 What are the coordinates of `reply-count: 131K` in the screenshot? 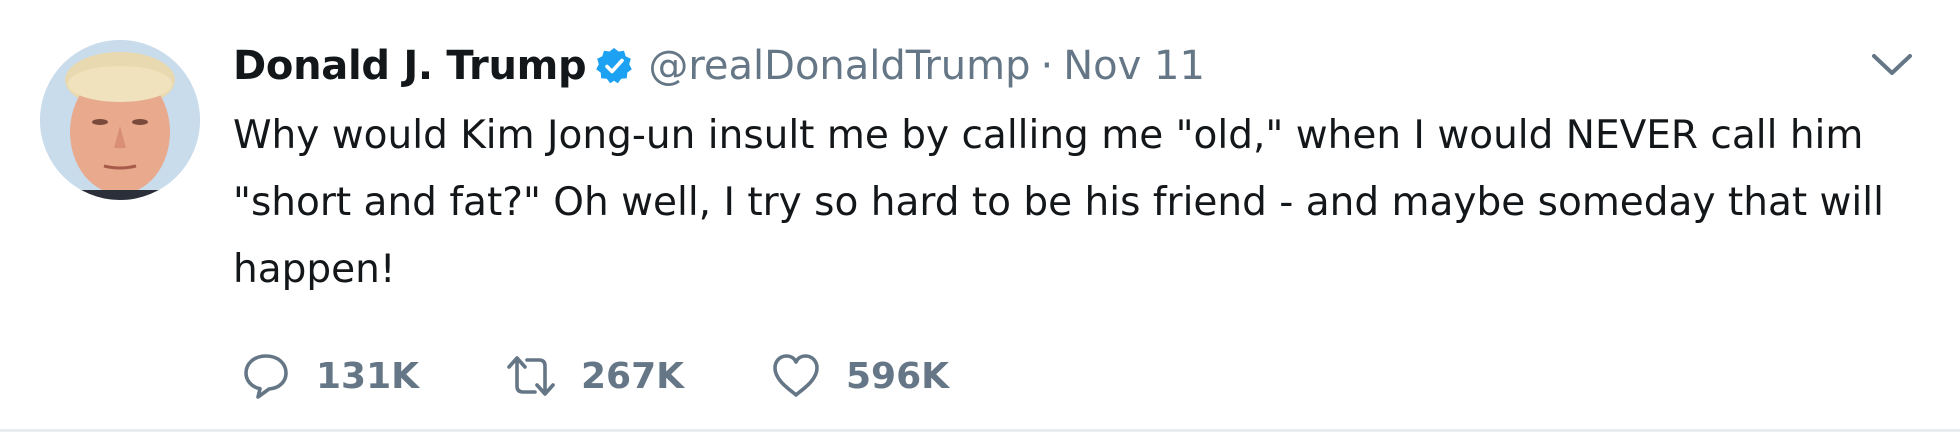 It's located at (368, 376).